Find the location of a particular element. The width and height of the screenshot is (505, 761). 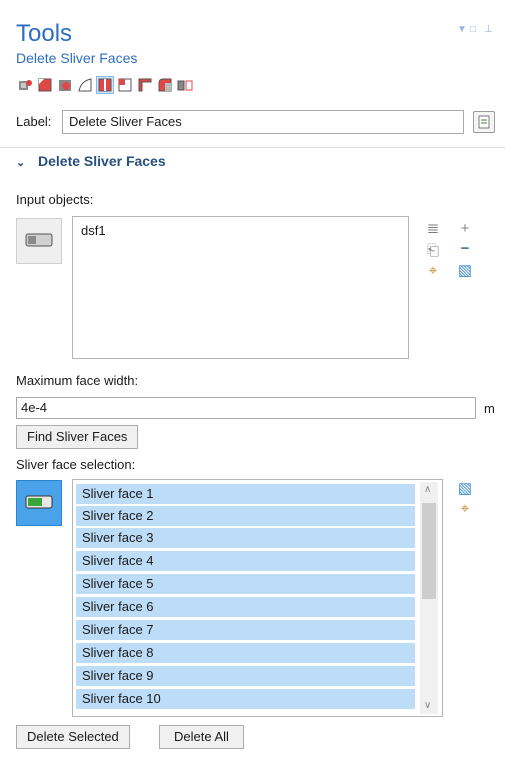

max-width-input: 4e-4 is located at coordinates (246, 408).